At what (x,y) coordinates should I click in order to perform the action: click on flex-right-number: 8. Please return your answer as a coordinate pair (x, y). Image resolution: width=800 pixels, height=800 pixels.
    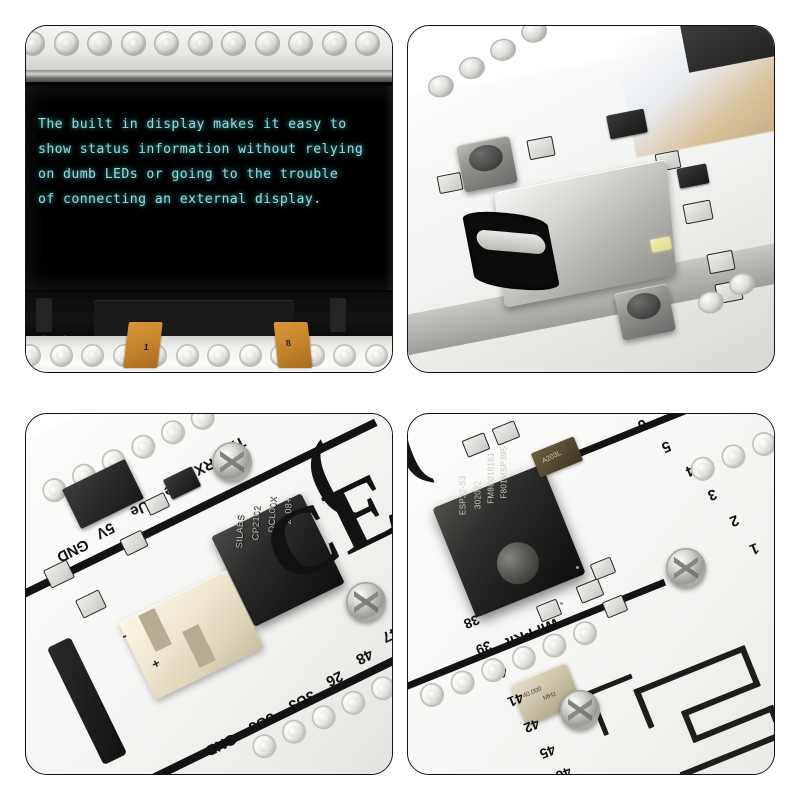
    Looking at the image, I should click on (288, 343).